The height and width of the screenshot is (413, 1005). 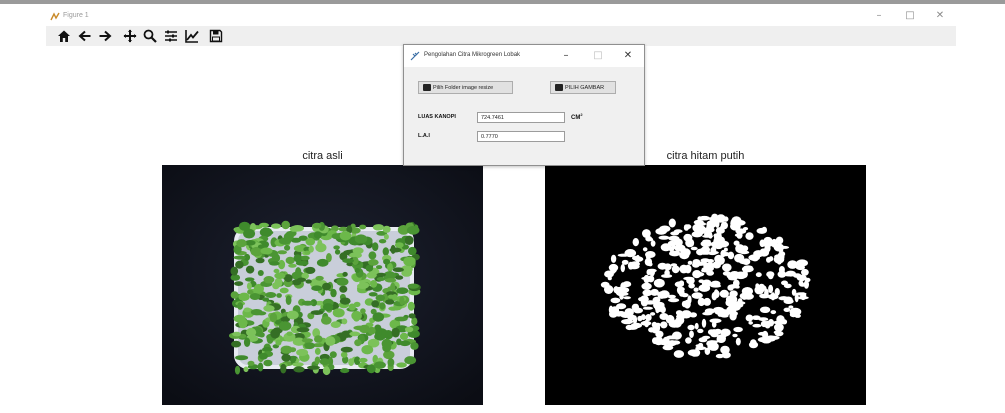 What do you see at coordinates (501, 36) in the screenshot?
I see `matplotlib-toolbar` at bounding box center [501, 36].